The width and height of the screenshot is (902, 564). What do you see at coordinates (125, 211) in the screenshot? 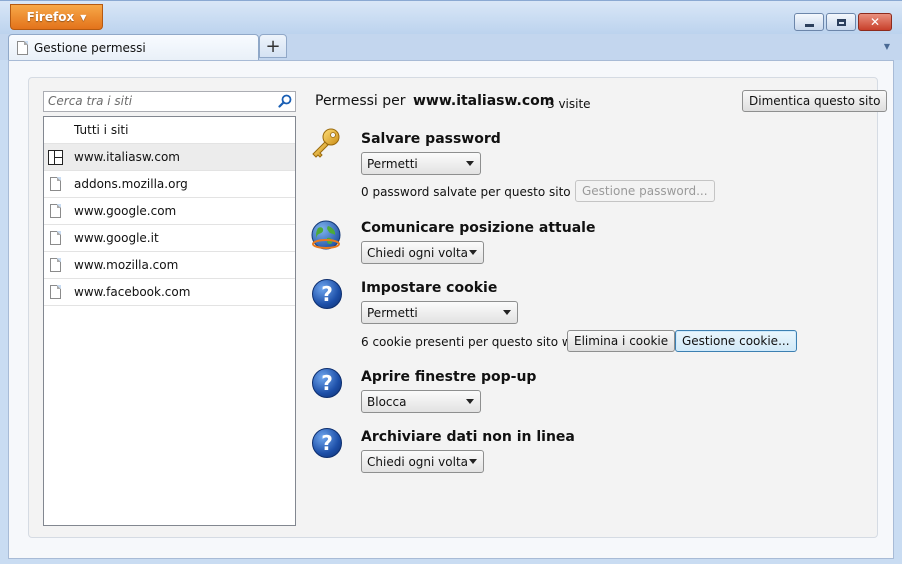
I see `site-label: www.google.com` at bounding box center [125, 211].